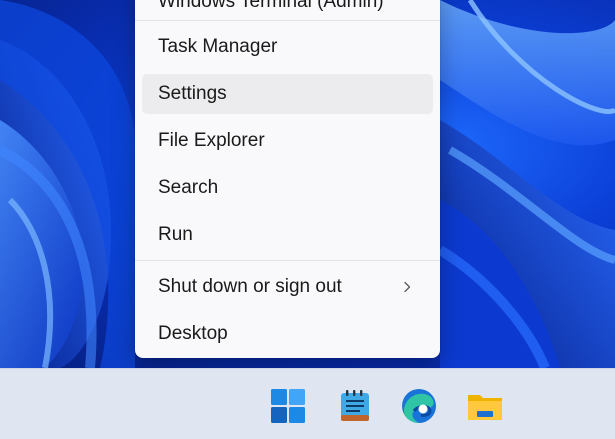  Describe the element at coordinates (218, 46) in the screenshot. I see `menu-item-label: Task Manager` at that location.